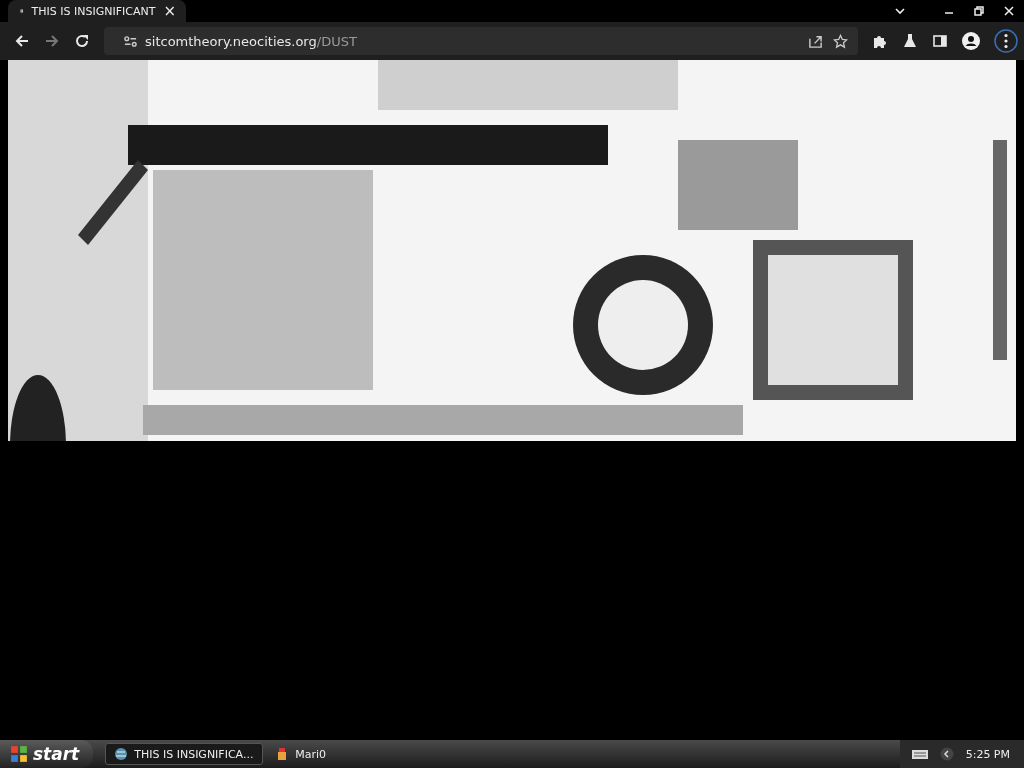  What do you see at coordinates (940, 41) in the screenshot?
I see `side-panel-icon` at bounding box center [940, 41].